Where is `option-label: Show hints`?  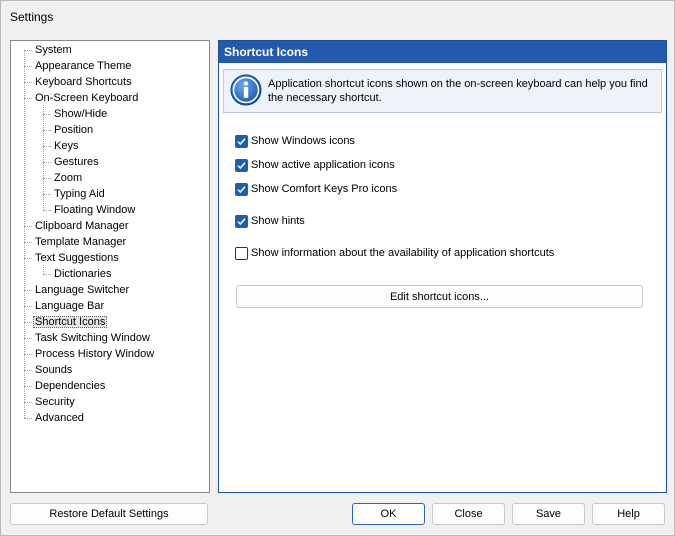
option-label: Show hints is located at coordinates (278, 221).